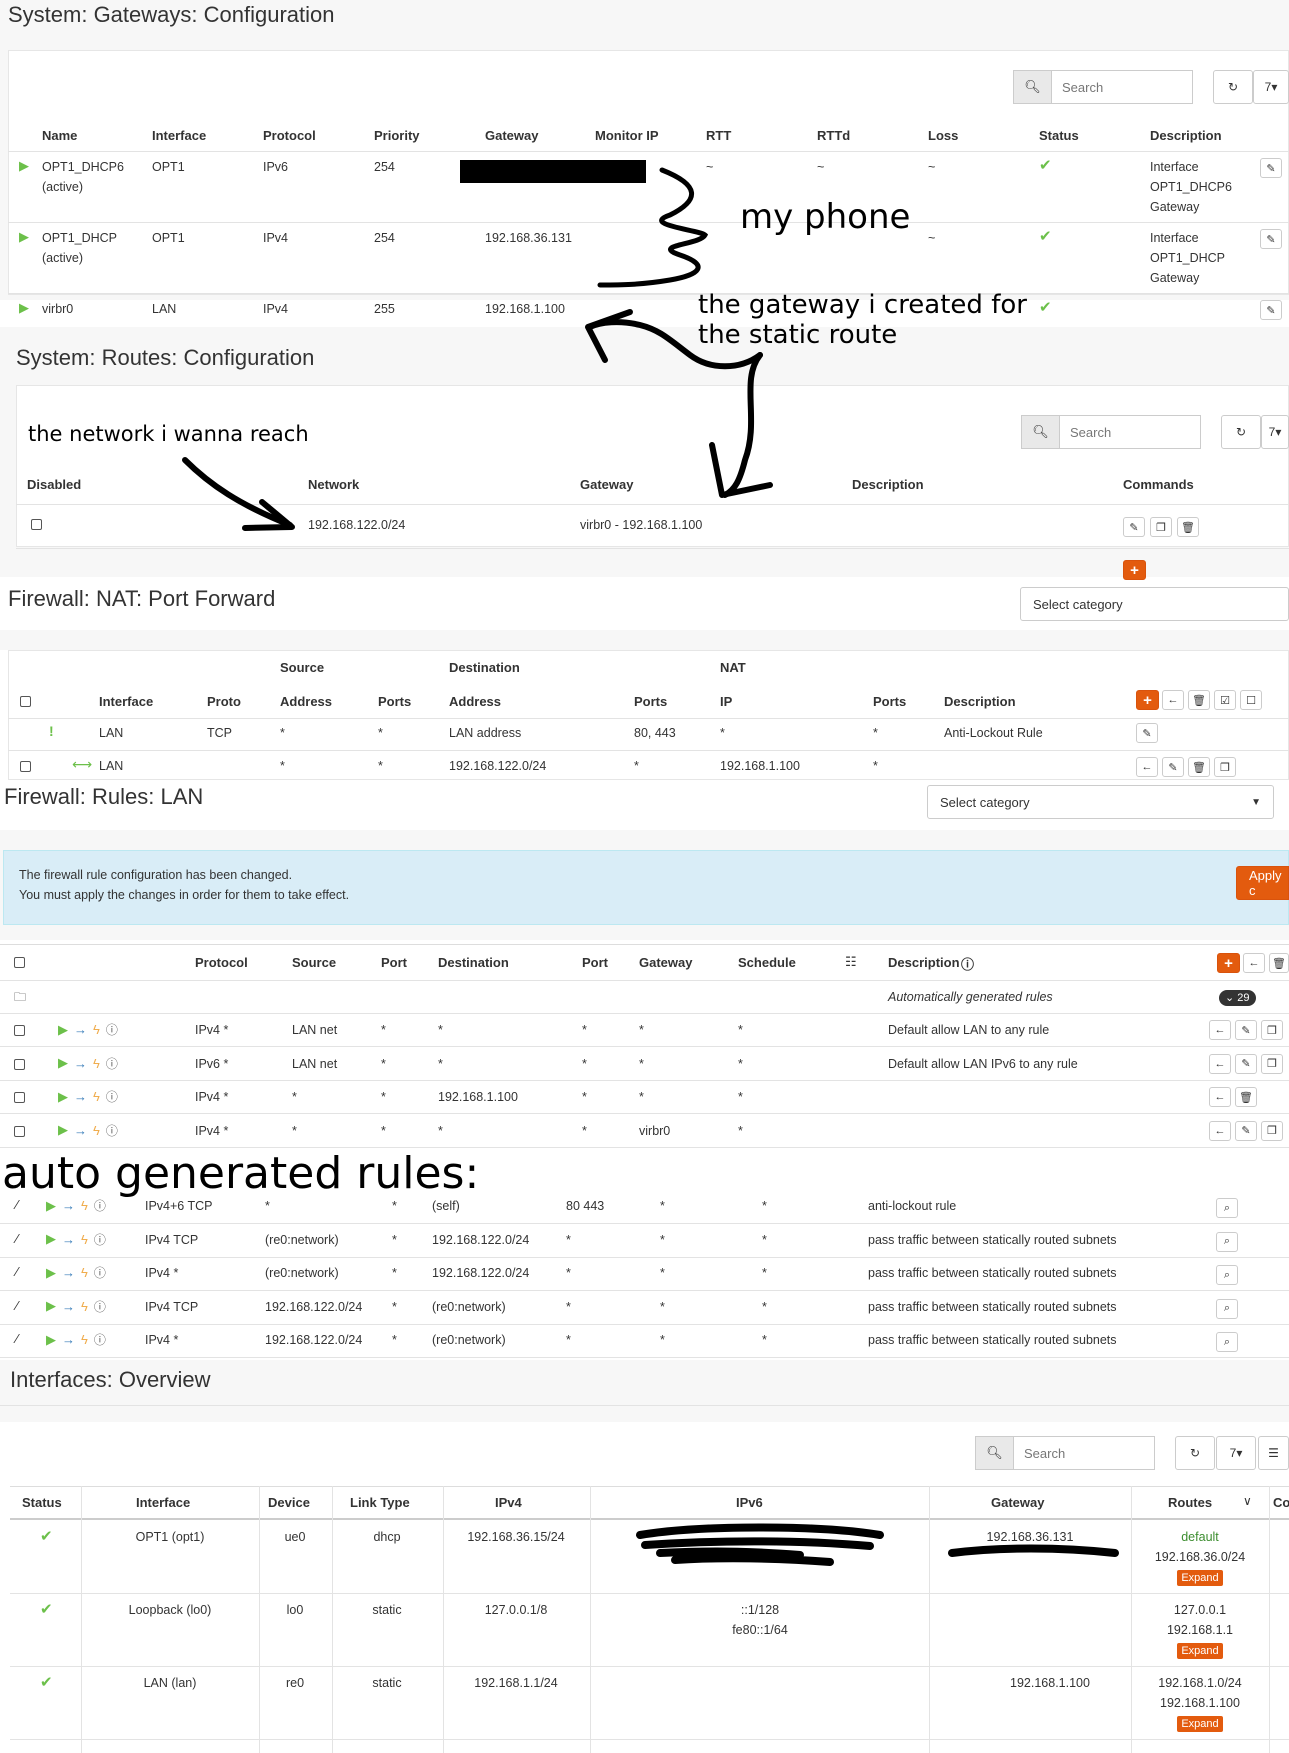 This screenshot has width=1289, height=1753. What do you see at coordinates (1085, 432) in the screenshot?
I see `routes-search-input: Search` at bounding box center [1085, 432].